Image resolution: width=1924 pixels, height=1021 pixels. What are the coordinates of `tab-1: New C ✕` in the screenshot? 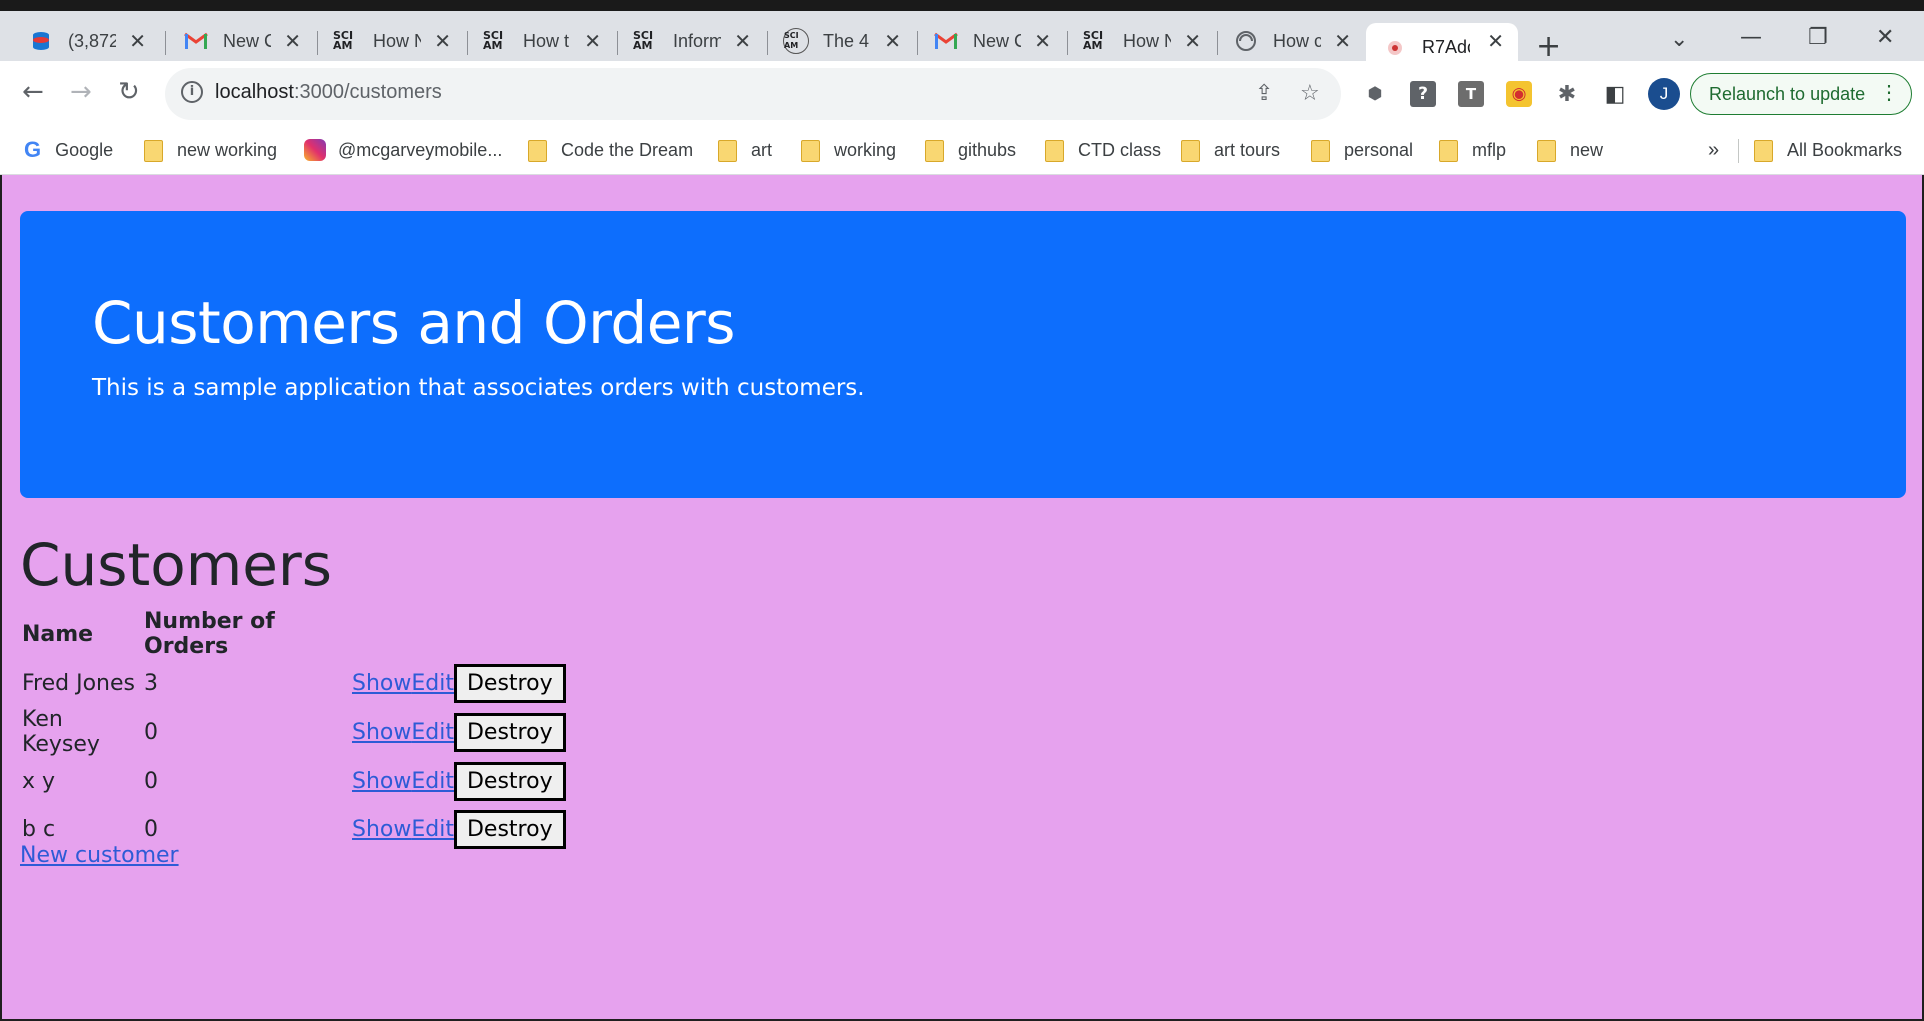 It's located at (235, 41).